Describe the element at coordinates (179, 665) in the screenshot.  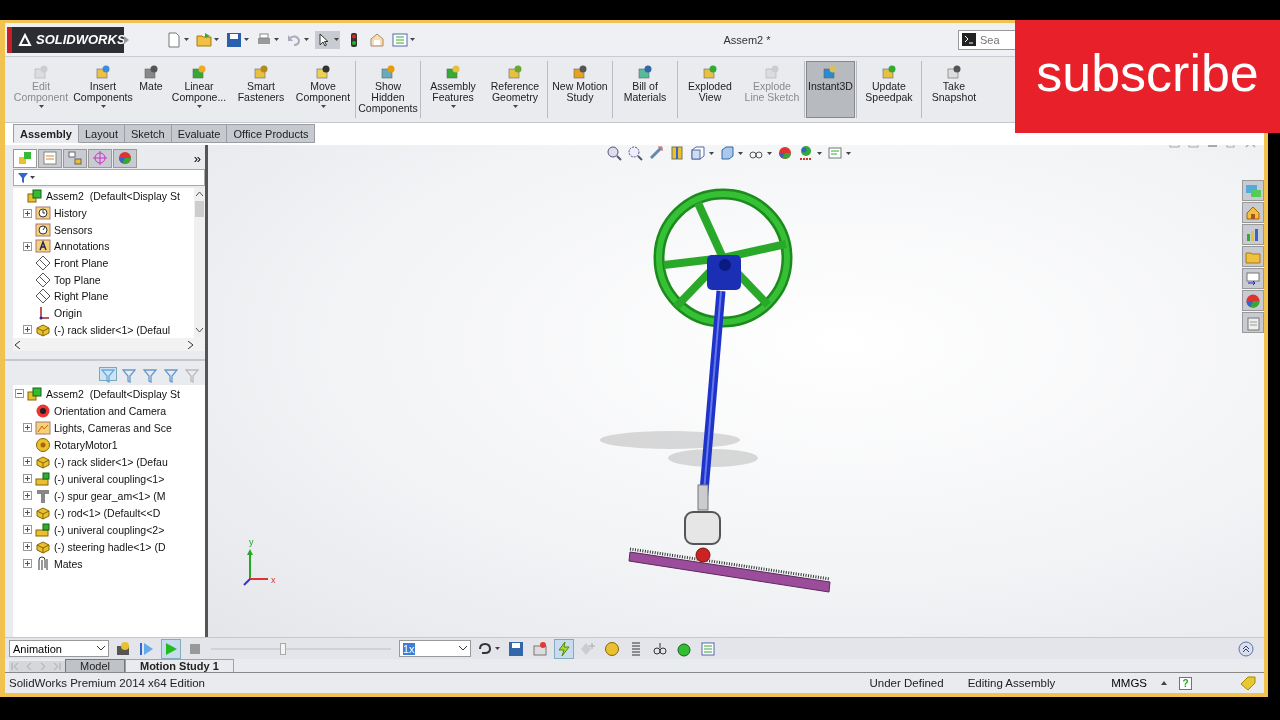
I see `study-tab: Motion Study 1` at that location.